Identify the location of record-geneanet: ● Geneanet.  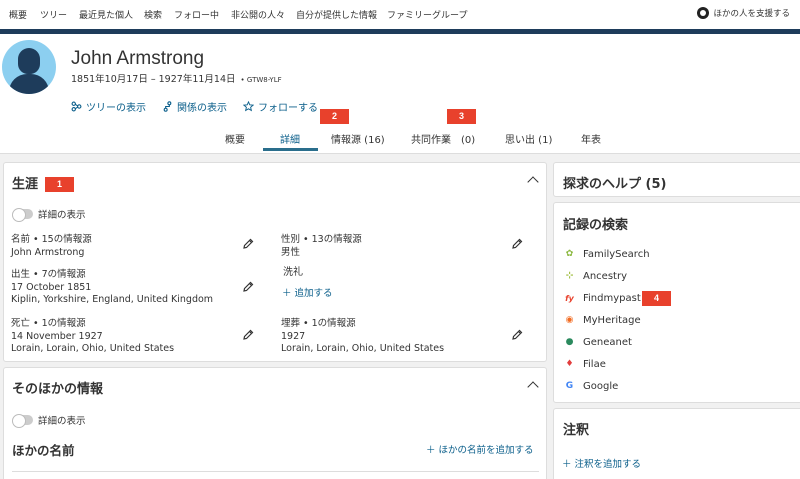
(598, 342).